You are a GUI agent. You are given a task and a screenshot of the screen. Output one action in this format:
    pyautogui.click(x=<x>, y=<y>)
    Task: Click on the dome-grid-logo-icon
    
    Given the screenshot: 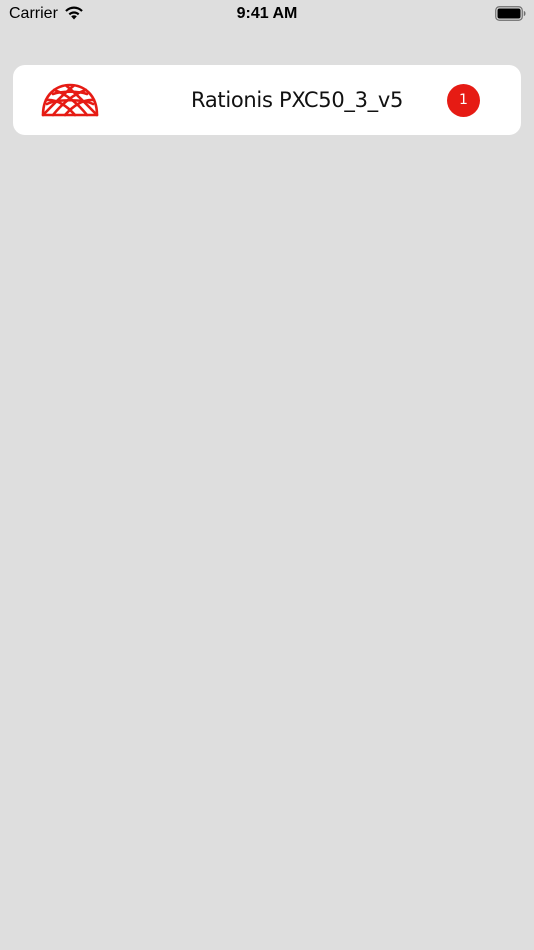 What is the action you would take?
    pyautogui.click(x=70, y=100)
    